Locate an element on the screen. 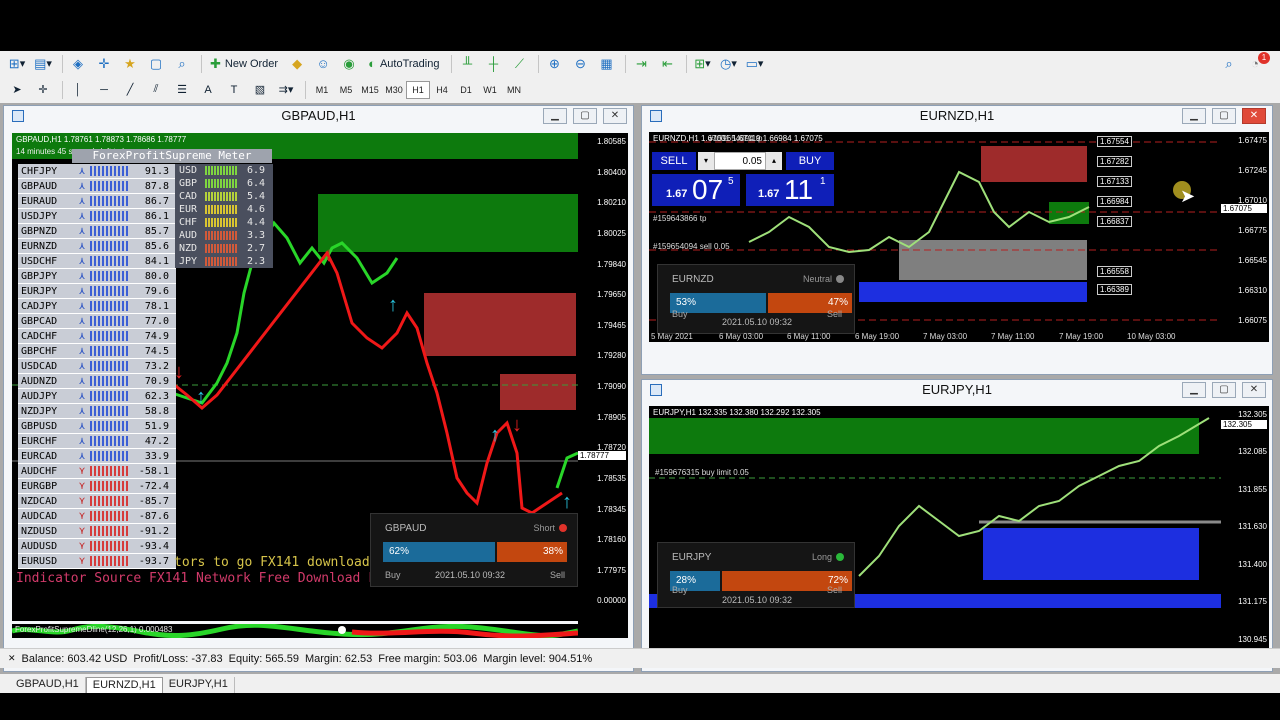  timeframe-w1: W1 is located at coordinates (490, 90).